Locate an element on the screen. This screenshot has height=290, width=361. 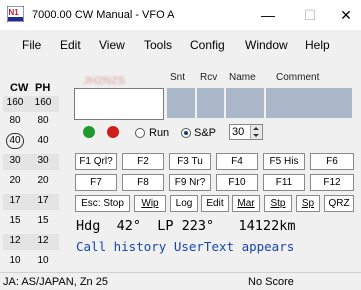
sp-radio-label: S&P is located at coordinates (205, 133).